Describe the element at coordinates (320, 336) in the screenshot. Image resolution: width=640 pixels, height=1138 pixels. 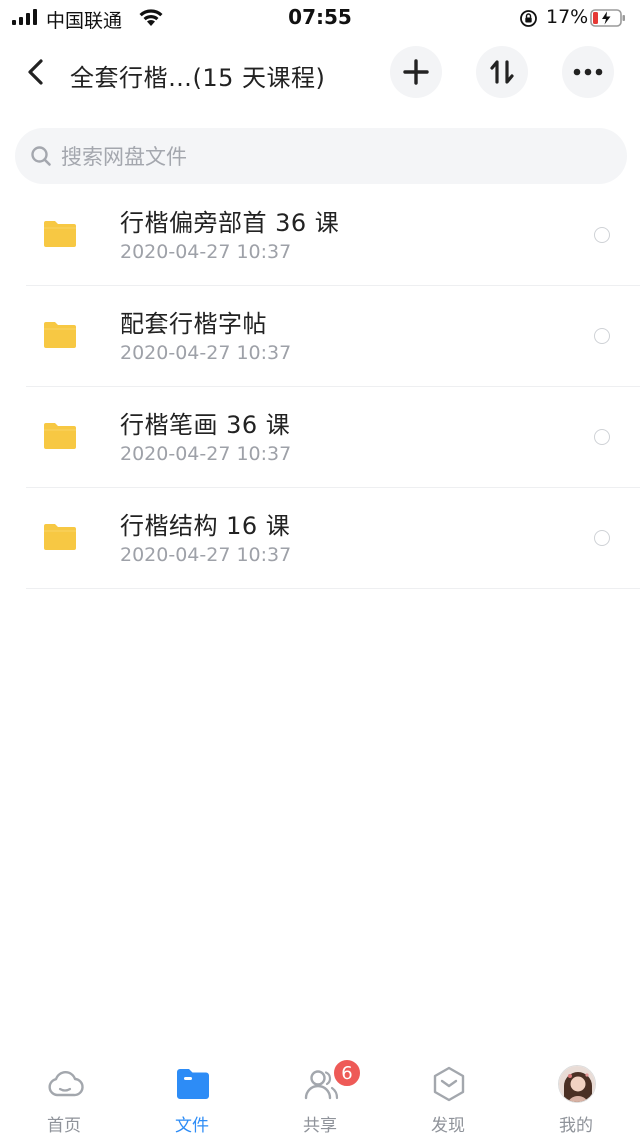
I see `list-item: 配套行楷字帖 2020-04-27 10:37` at that location.